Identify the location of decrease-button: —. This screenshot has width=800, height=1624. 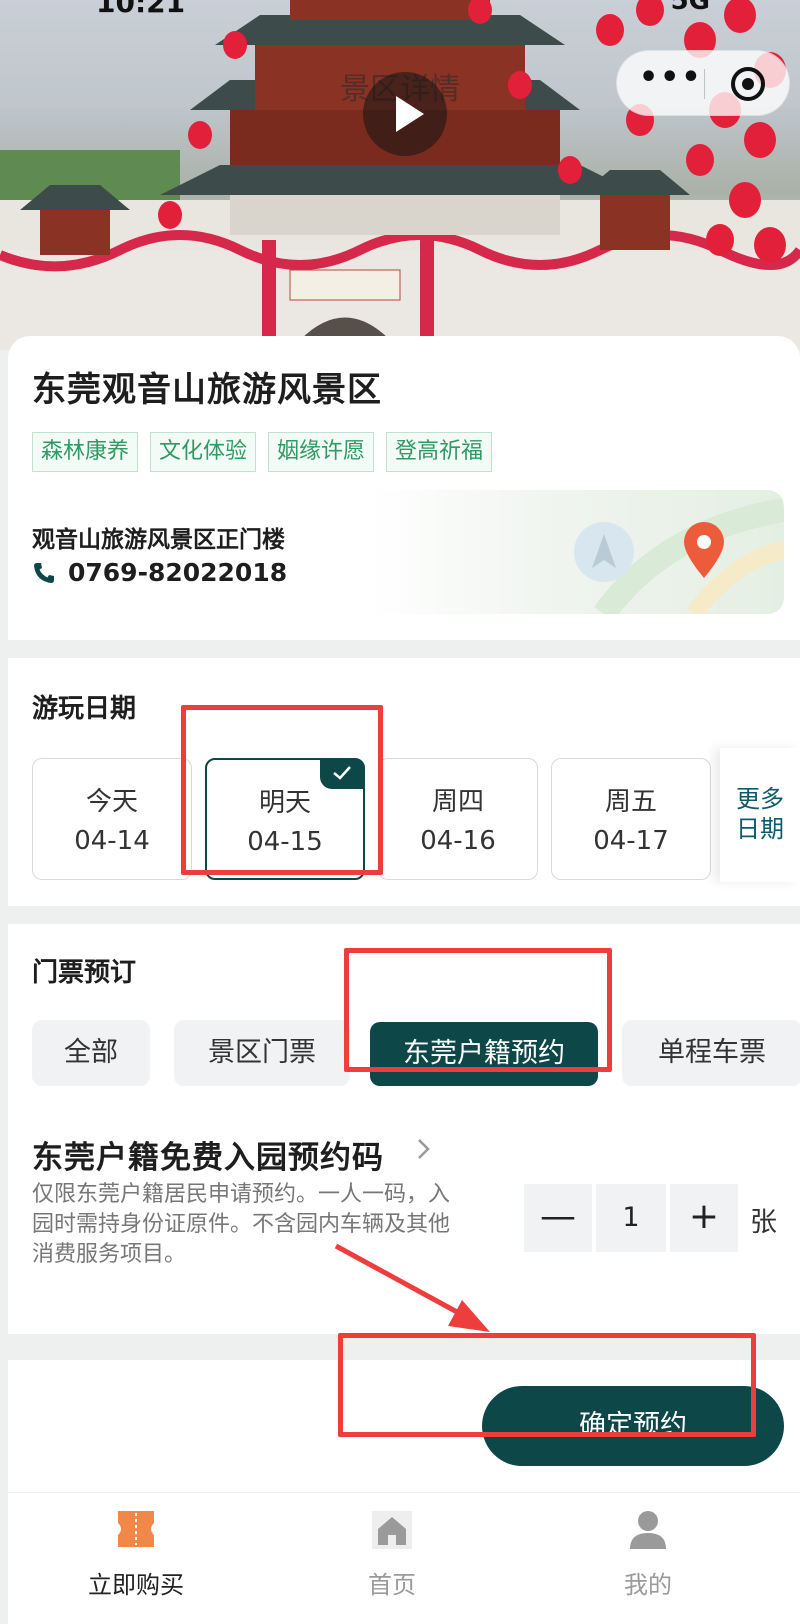
(558, 1218).